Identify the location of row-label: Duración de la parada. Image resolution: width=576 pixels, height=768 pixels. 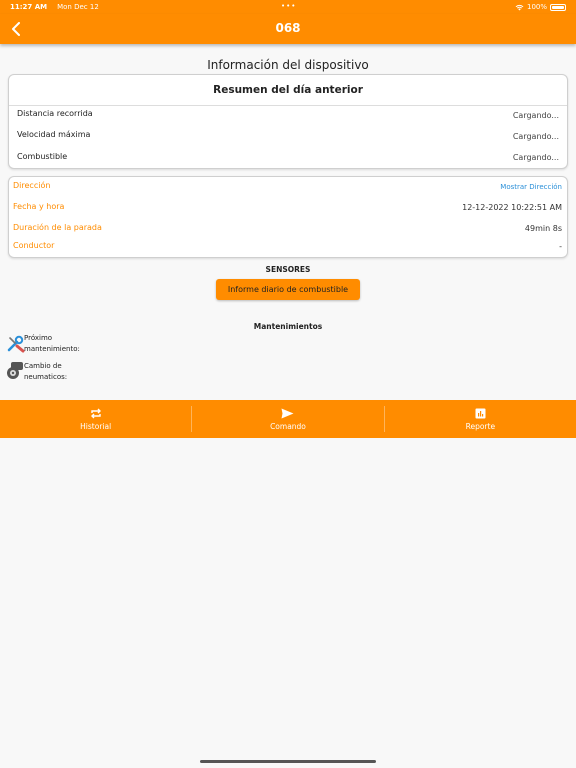
(57, 227).